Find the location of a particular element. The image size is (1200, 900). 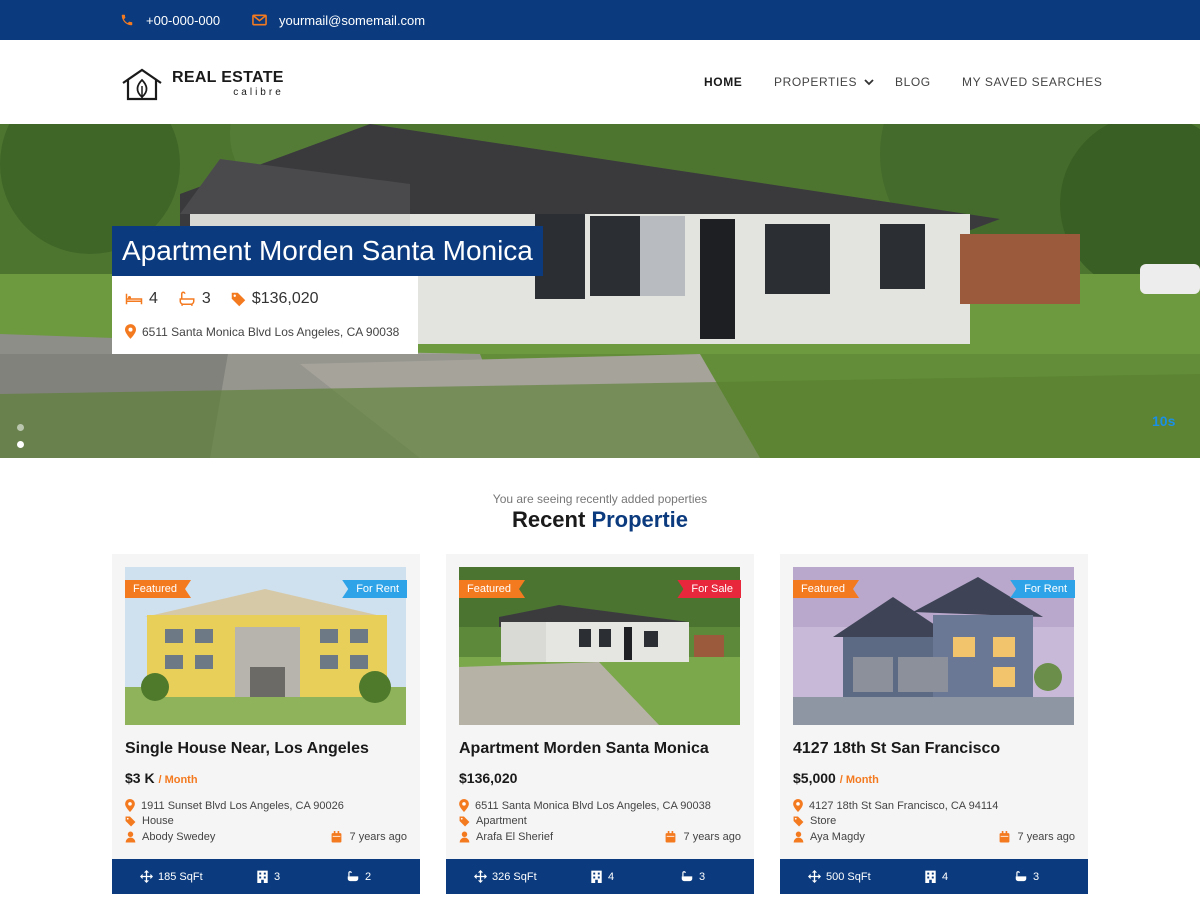

nav-properties-wrap: PROPERTIES is located at coordinates (824, 82).